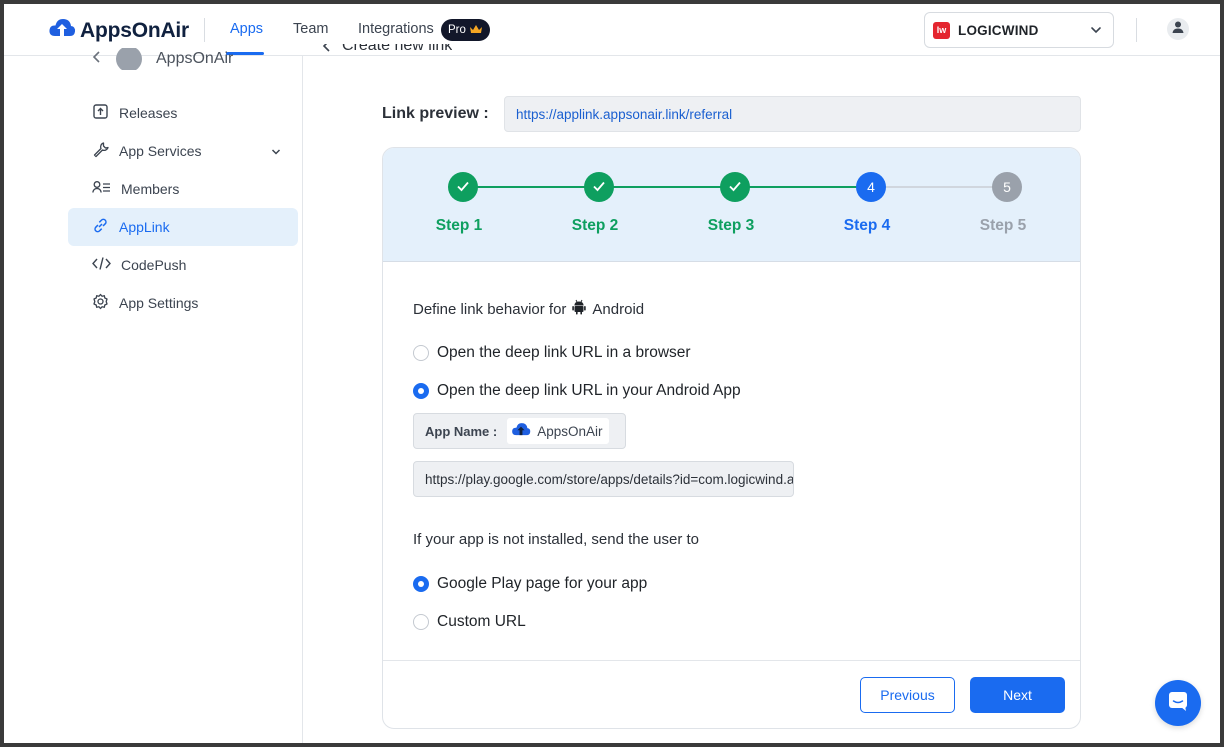 The height and width of the screenshot is (747, 1224). I want to click on radio-custom-url: Custom URL, so click(469, 622).